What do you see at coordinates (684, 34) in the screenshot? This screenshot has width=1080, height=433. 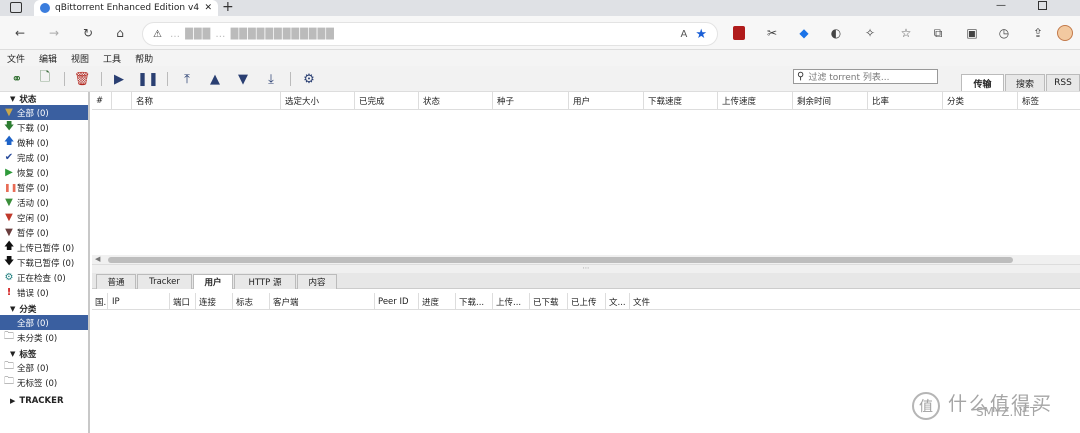 I see `read-aloud-icon: A` at bounding box center [684, 34].